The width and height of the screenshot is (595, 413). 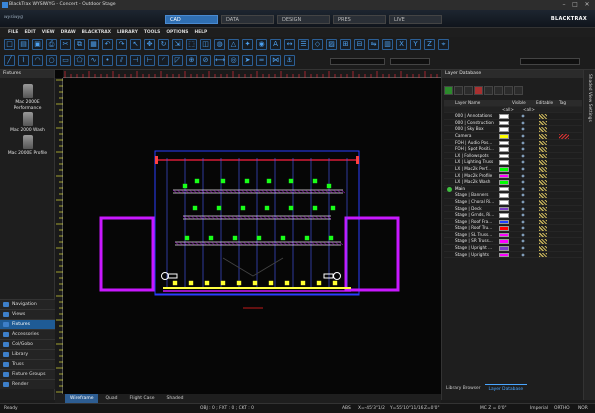 I want to click on status-units: Imperial, so click(x=539, y=408).